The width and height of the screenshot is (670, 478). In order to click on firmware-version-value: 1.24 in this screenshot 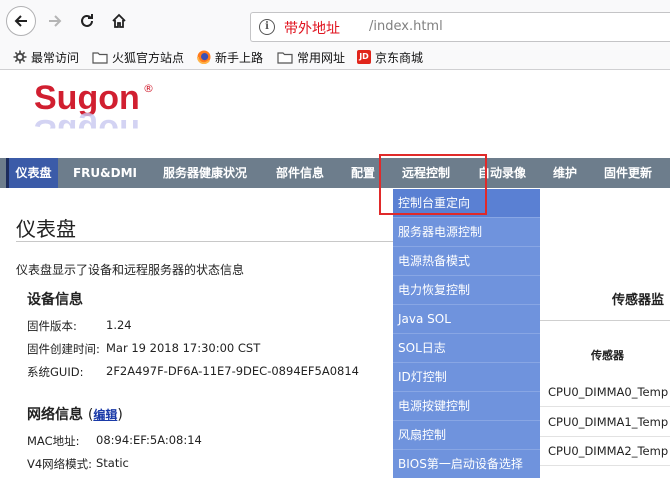, I will do `click(119, 325)`.